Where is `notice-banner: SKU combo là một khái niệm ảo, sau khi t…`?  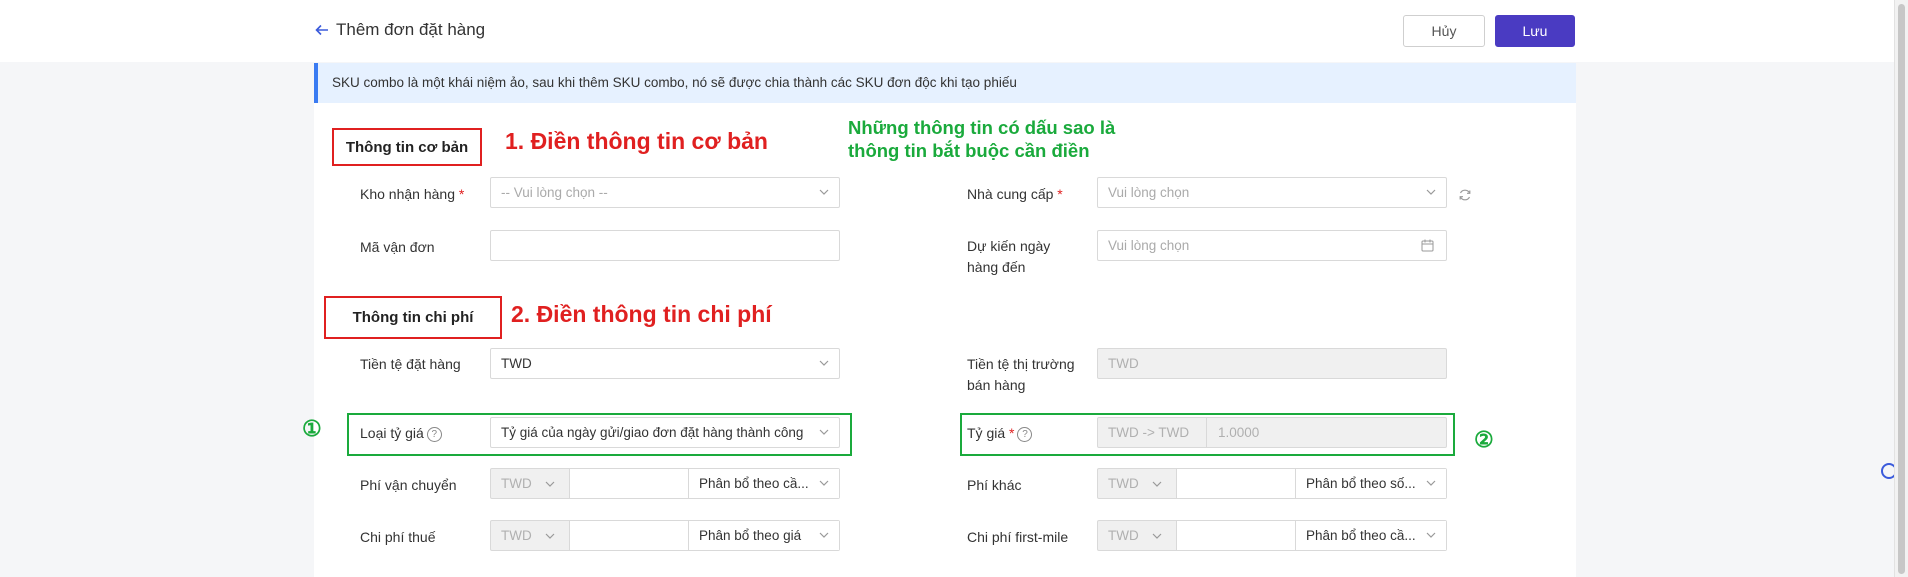
notice-banner: SKU combo là một khái niệm ảo, sau khi t… is located at coordinates (945, 83).